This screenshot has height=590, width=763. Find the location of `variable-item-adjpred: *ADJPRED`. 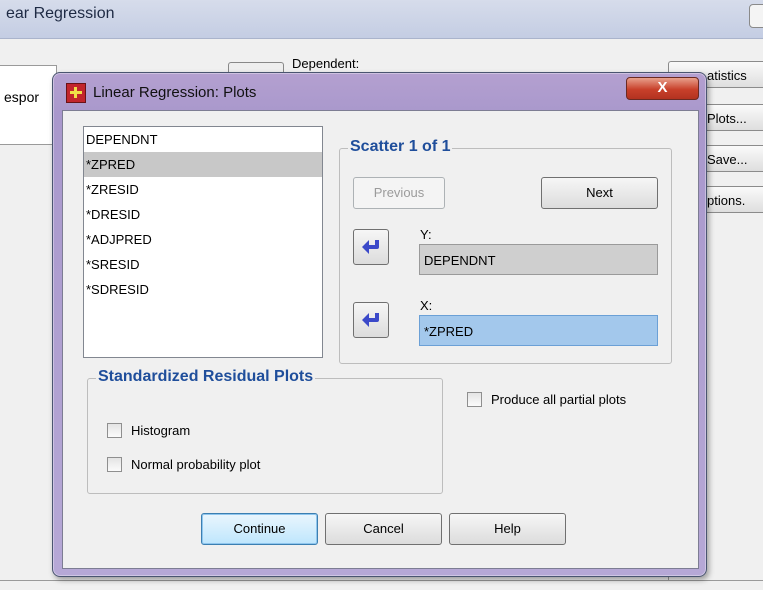

variable-item-adjpred: *ADJPRED is located at coordinates (203, 239).